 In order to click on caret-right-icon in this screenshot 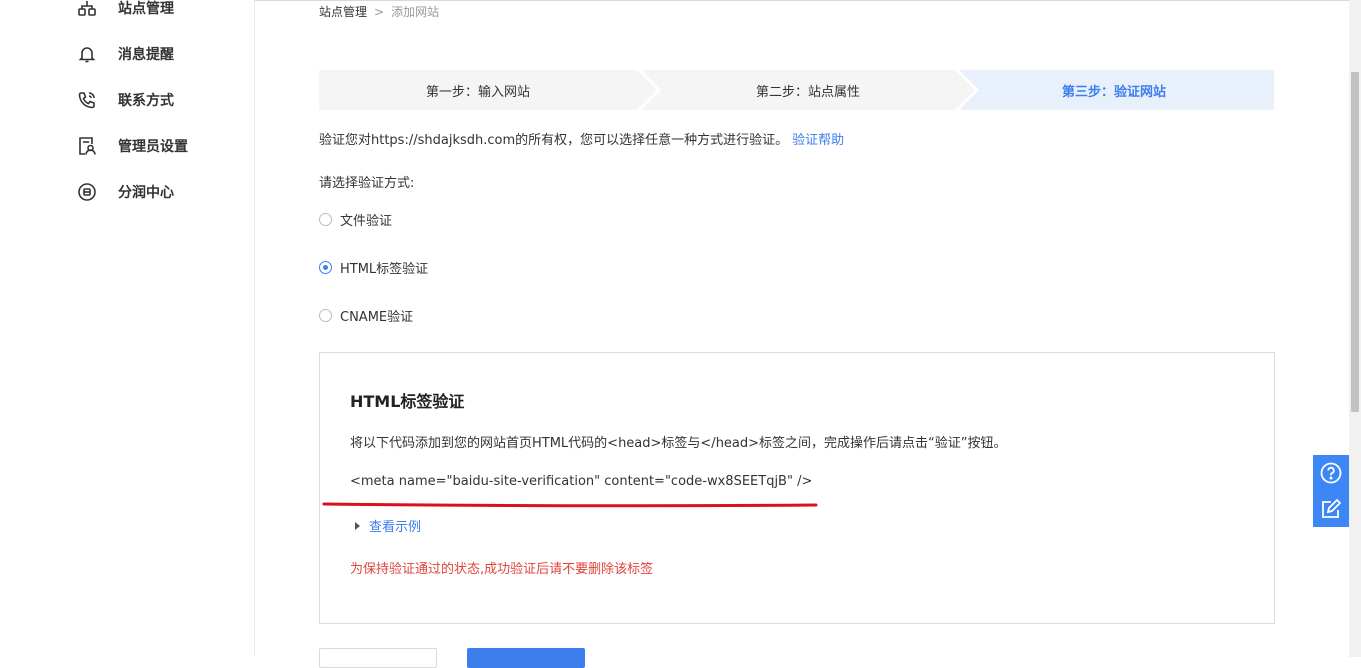, I will do `click(357, 525)`.